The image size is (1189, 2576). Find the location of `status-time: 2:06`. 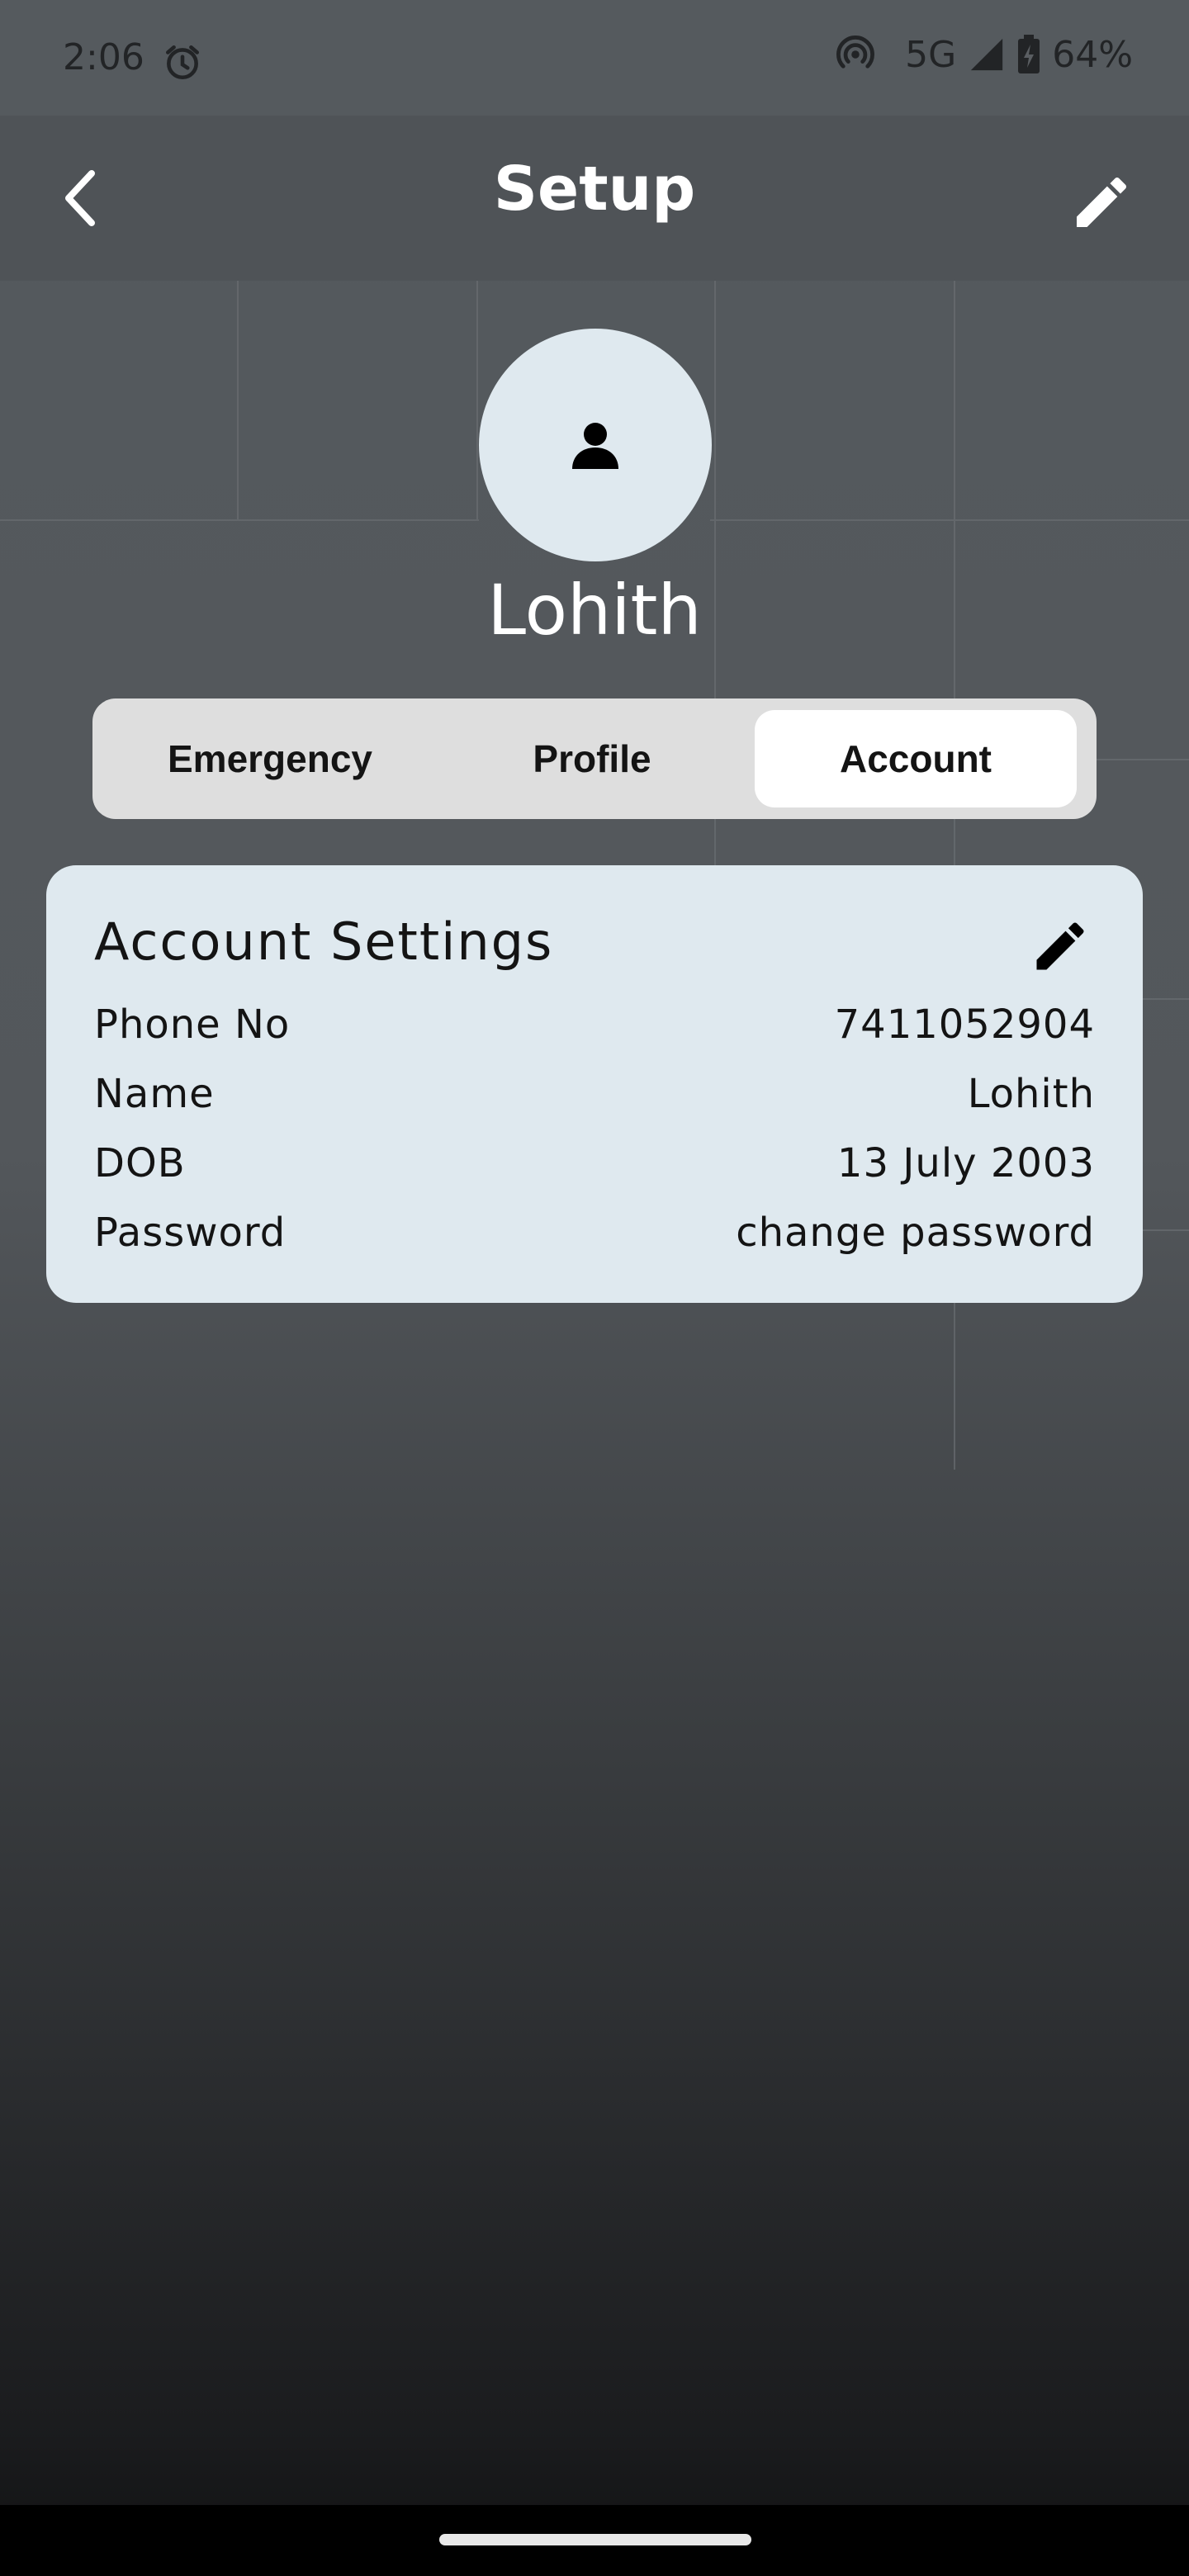

status-time: 2:06 is located at coordinates (103, 57).